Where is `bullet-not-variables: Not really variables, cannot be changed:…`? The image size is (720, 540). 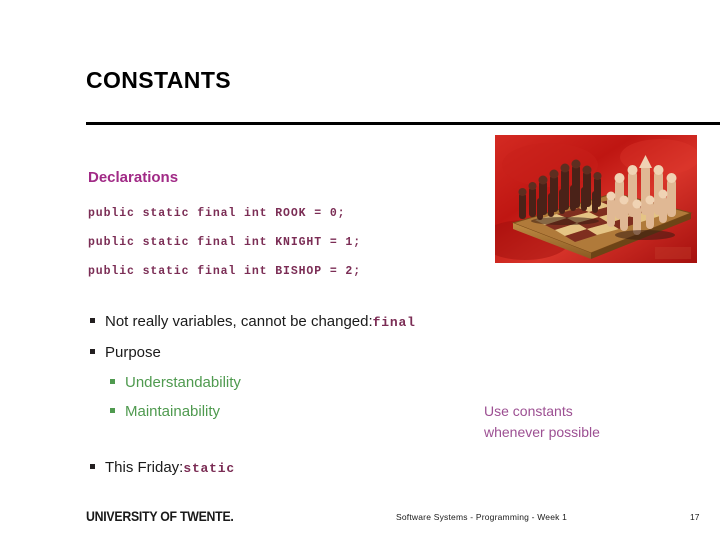
bullet-not-variables: Not really variables, cannot be changed:… is located at coordinates (253, 321).